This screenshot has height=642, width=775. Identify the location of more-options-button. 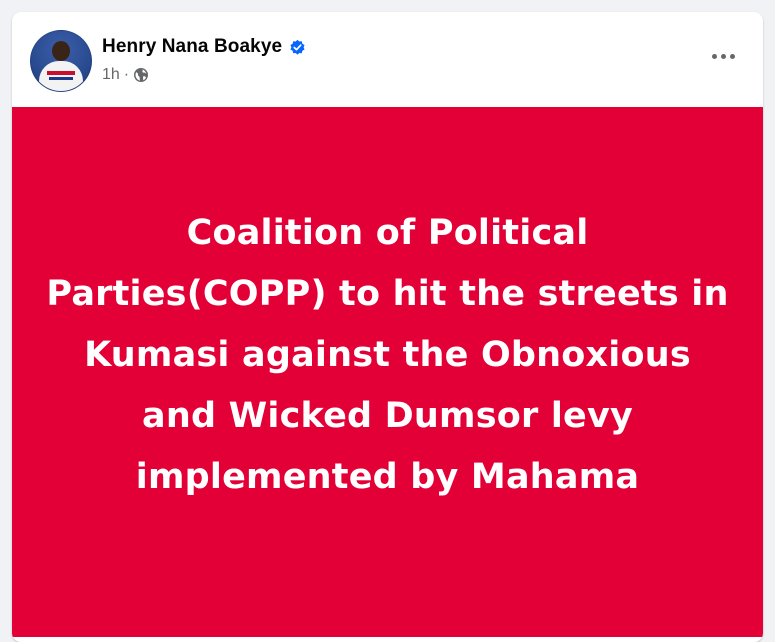
(723, 56).